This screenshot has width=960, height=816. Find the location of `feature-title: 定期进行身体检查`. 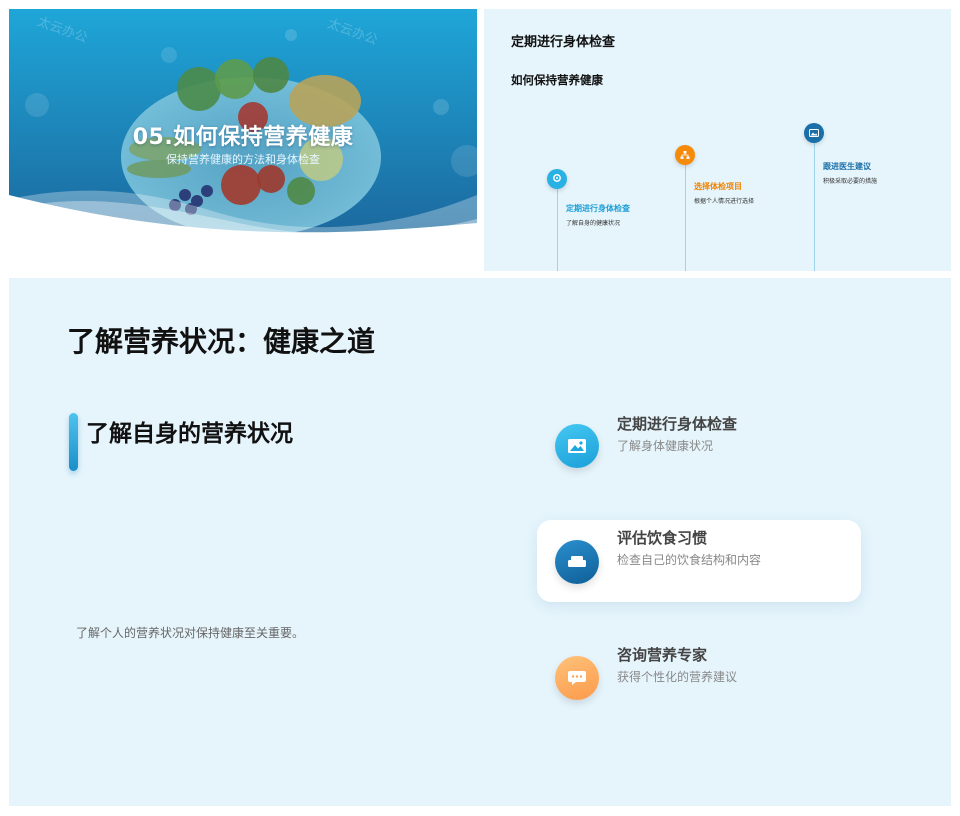

feature-title: 定期进行身体检查 is located at coordinates (677, 424).